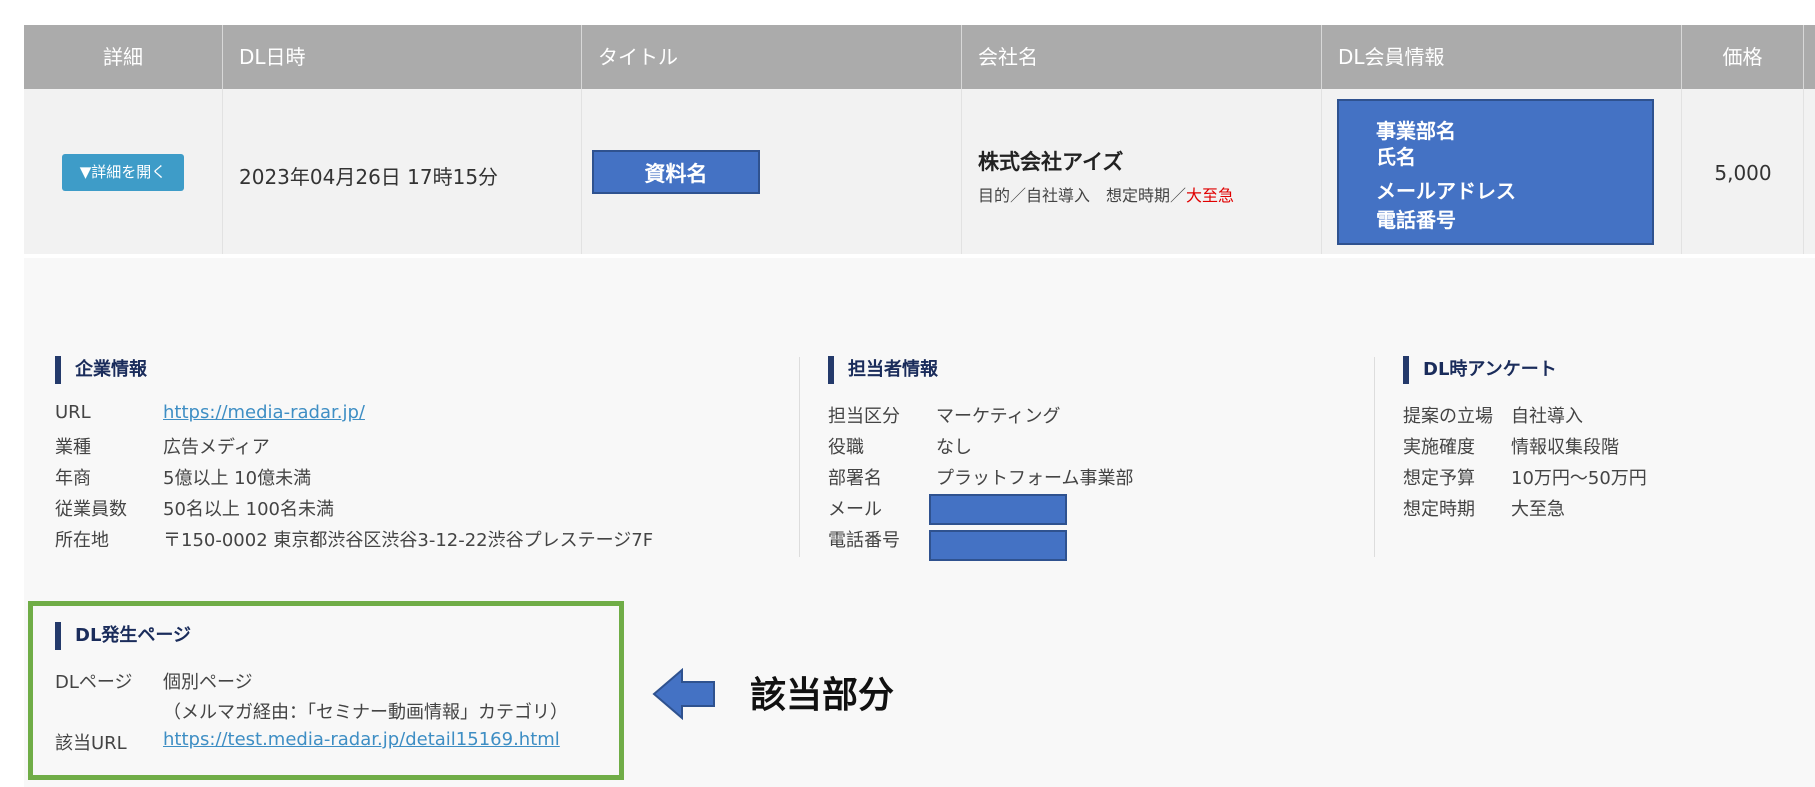 The image size is (1815, 787). I want to click on industry-value: 広告メディア, so click(216, 447).